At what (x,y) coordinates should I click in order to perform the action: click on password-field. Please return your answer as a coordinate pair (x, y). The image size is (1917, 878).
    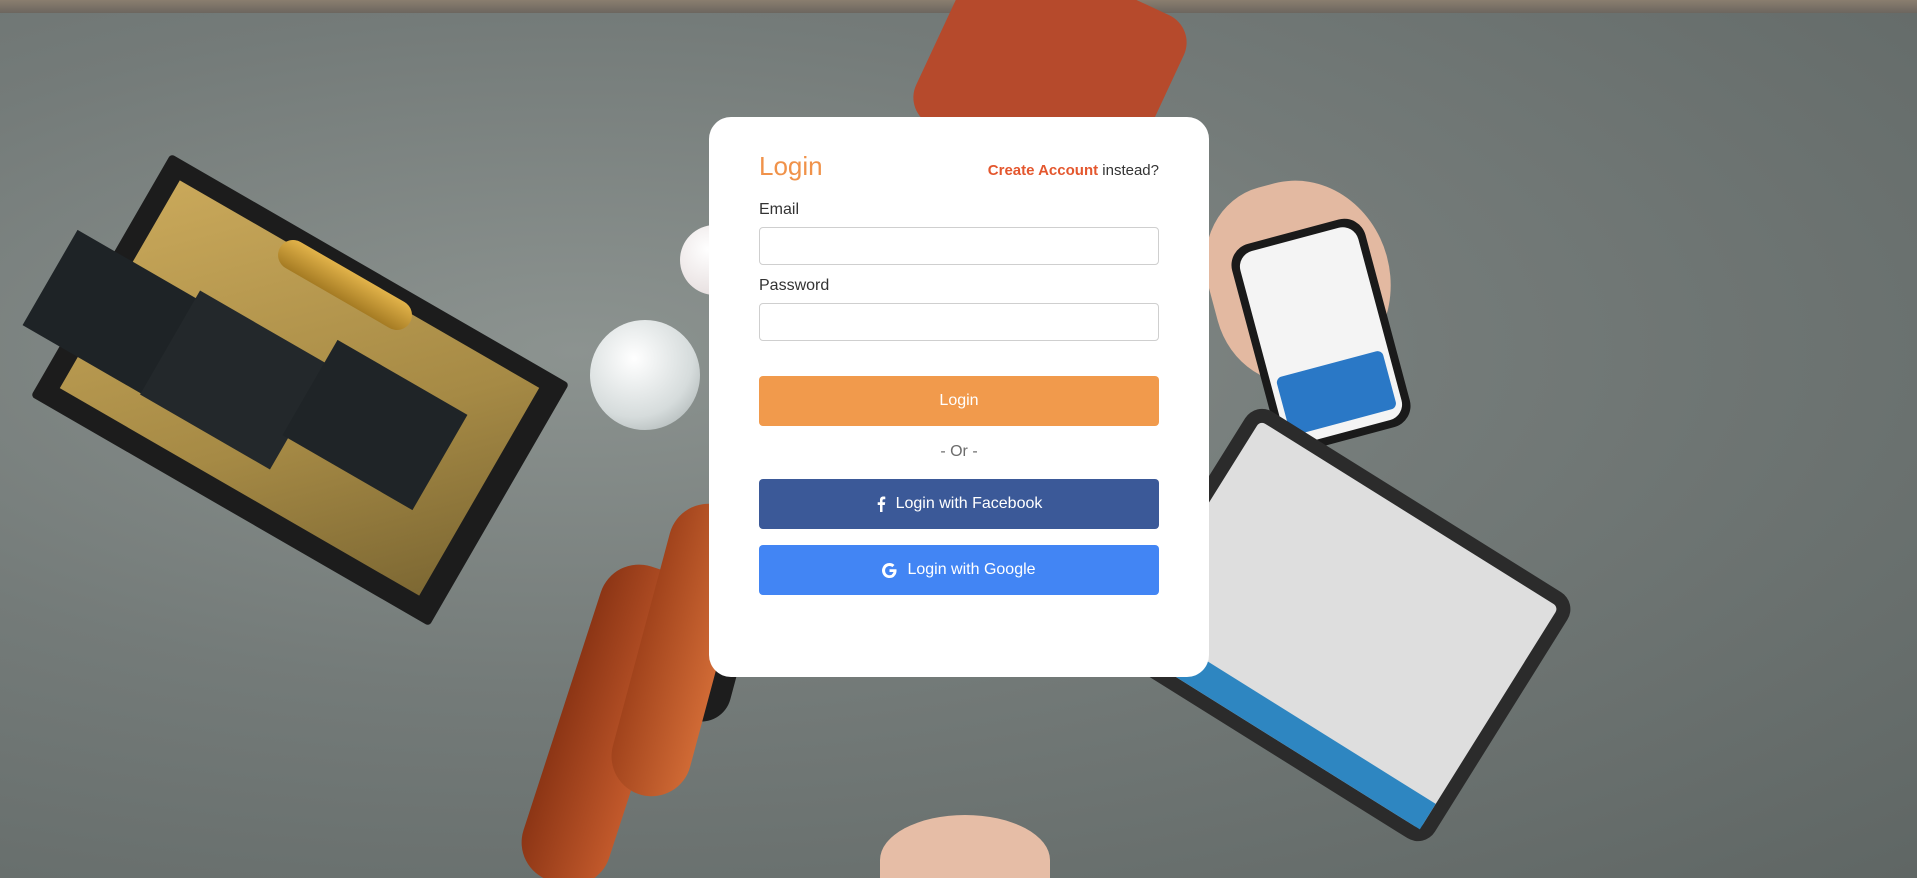
    Looking at the image, I should click on (959, 322).